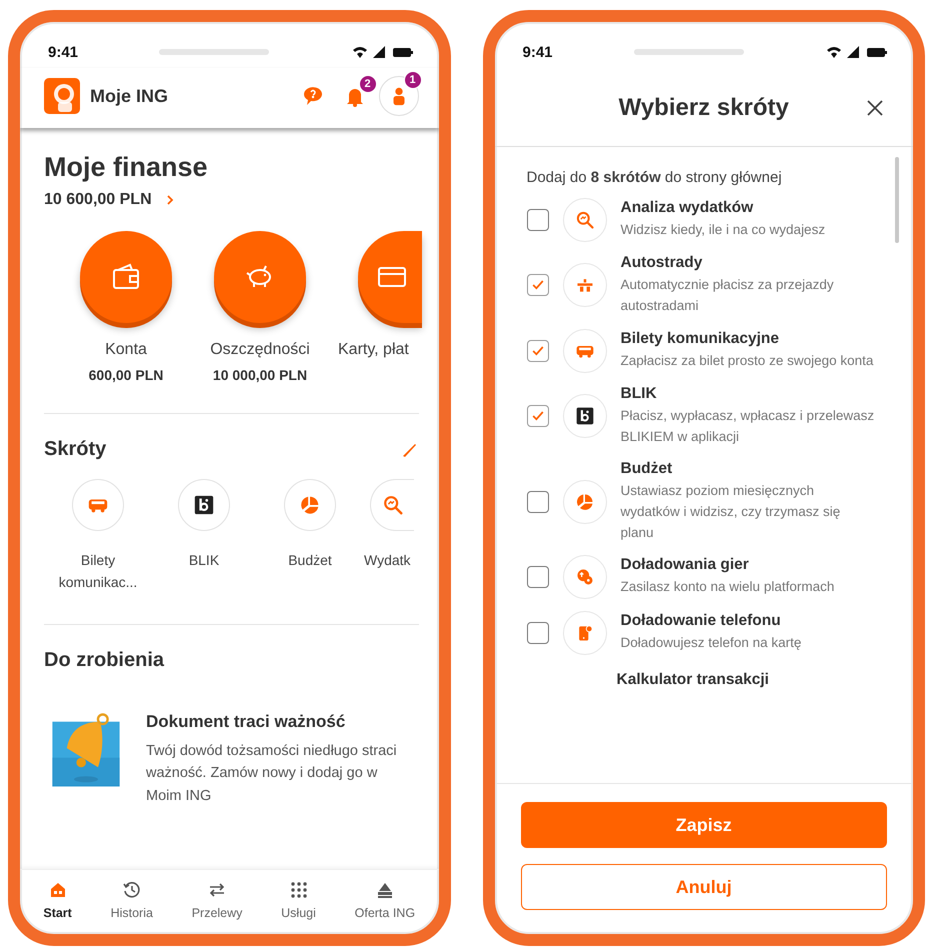 The image size is (931, 951). Describe the element at coordinates (700, 339) in the screenshot. I see `option-title: Bilety komunikacyjne` at that location.